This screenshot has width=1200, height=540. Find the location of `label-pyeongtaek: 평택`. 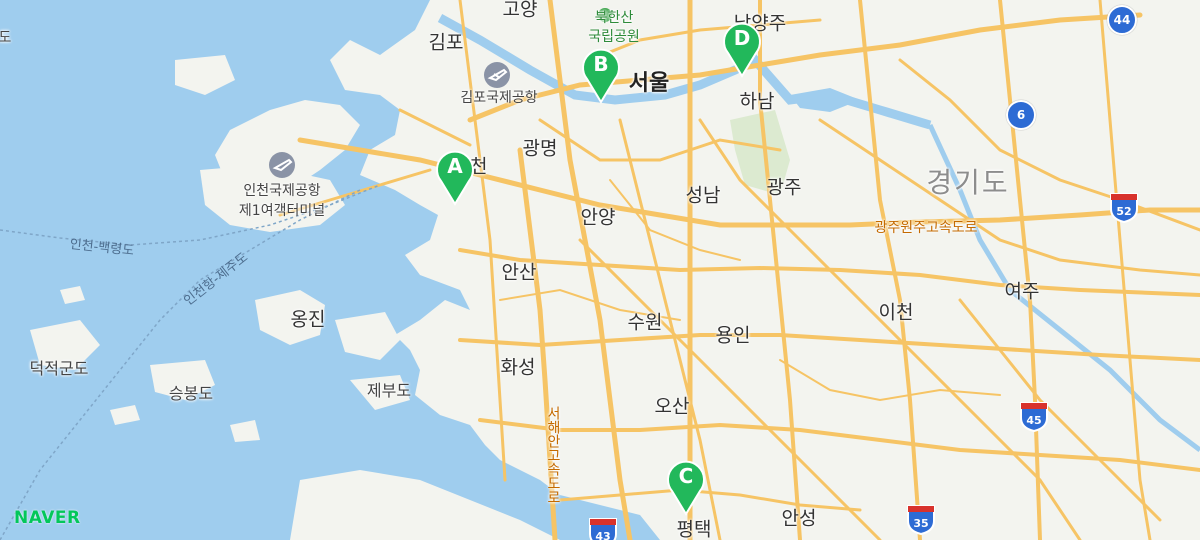

label-pyeongtaek: 평택 is located at coordinates (694, 529).